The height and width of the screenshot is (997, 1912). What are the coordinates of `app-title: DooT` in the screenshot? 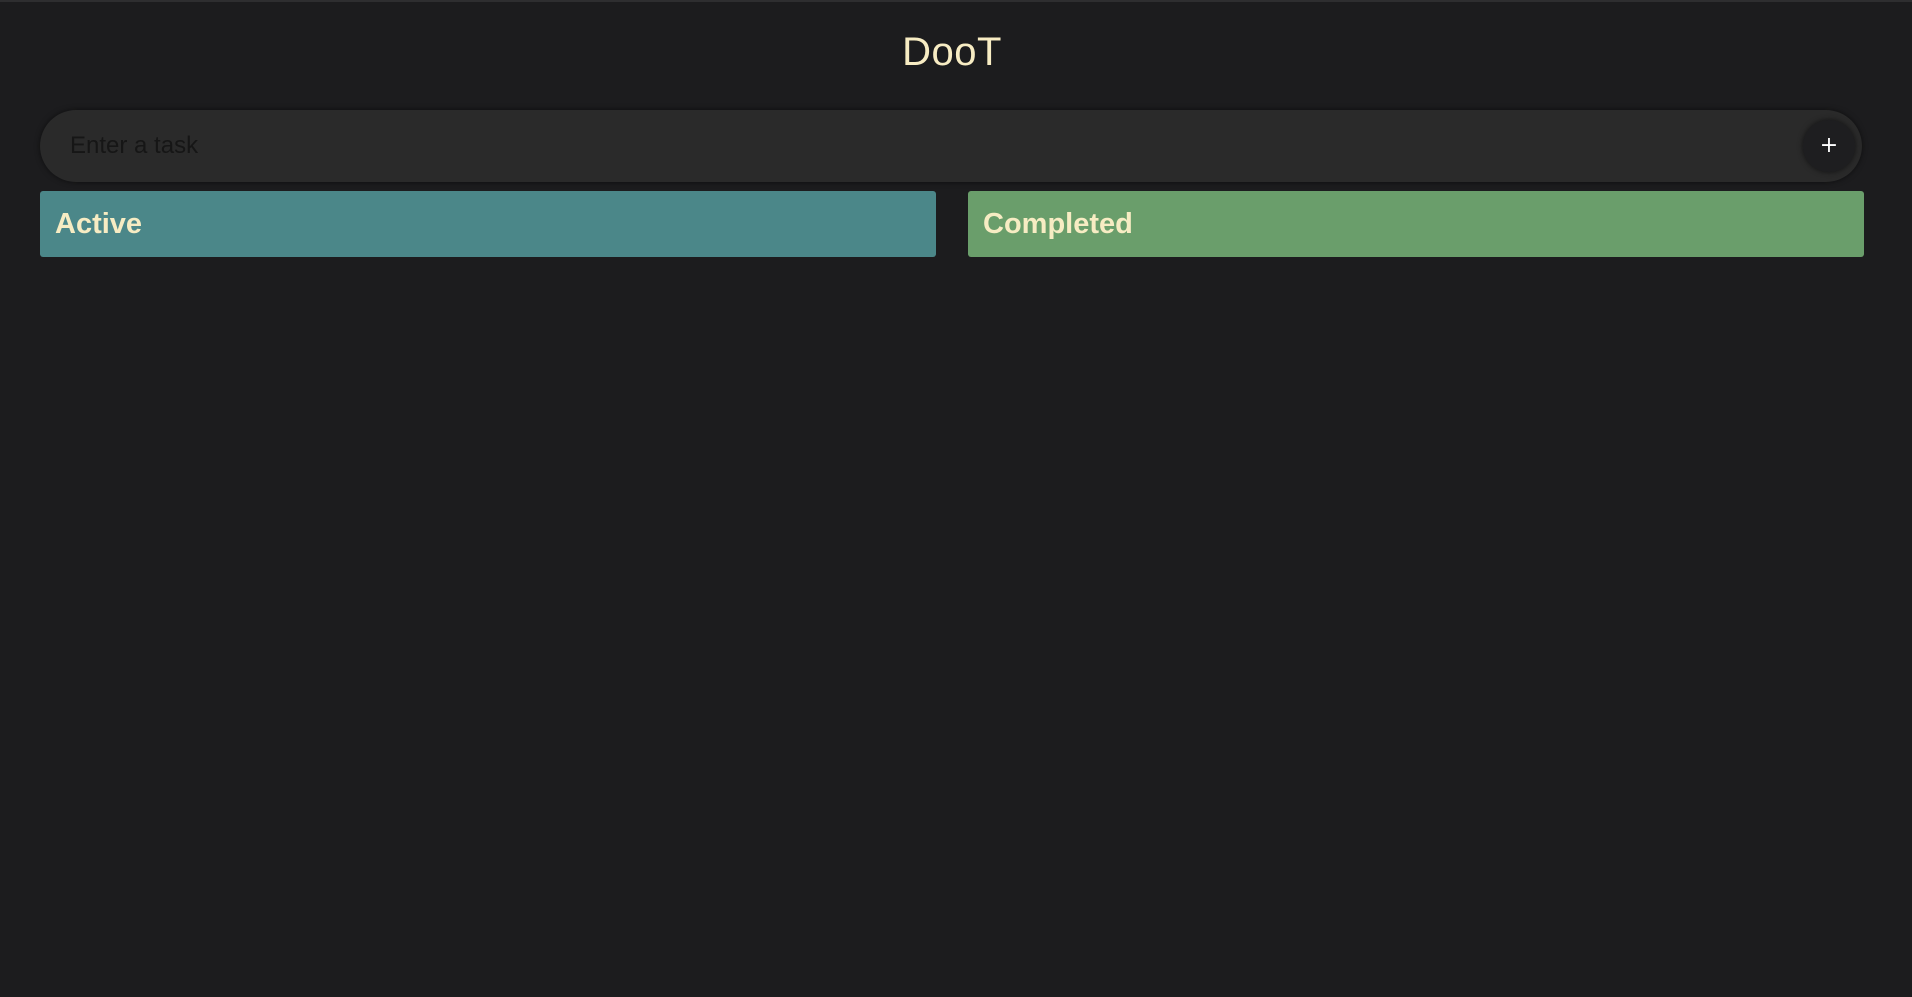 It's located at (952, 52).